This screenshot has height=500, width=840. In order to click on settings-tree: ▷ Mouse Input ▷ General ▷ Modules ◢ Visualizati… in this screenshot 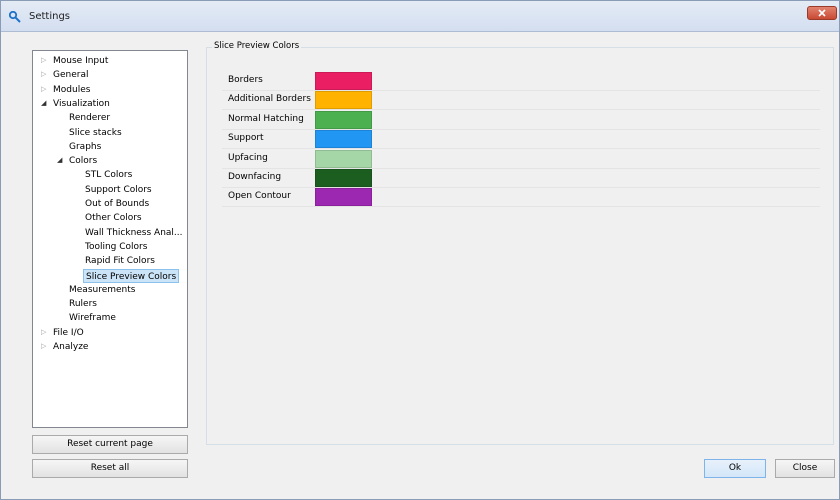, I will do `click(110, 239)`.